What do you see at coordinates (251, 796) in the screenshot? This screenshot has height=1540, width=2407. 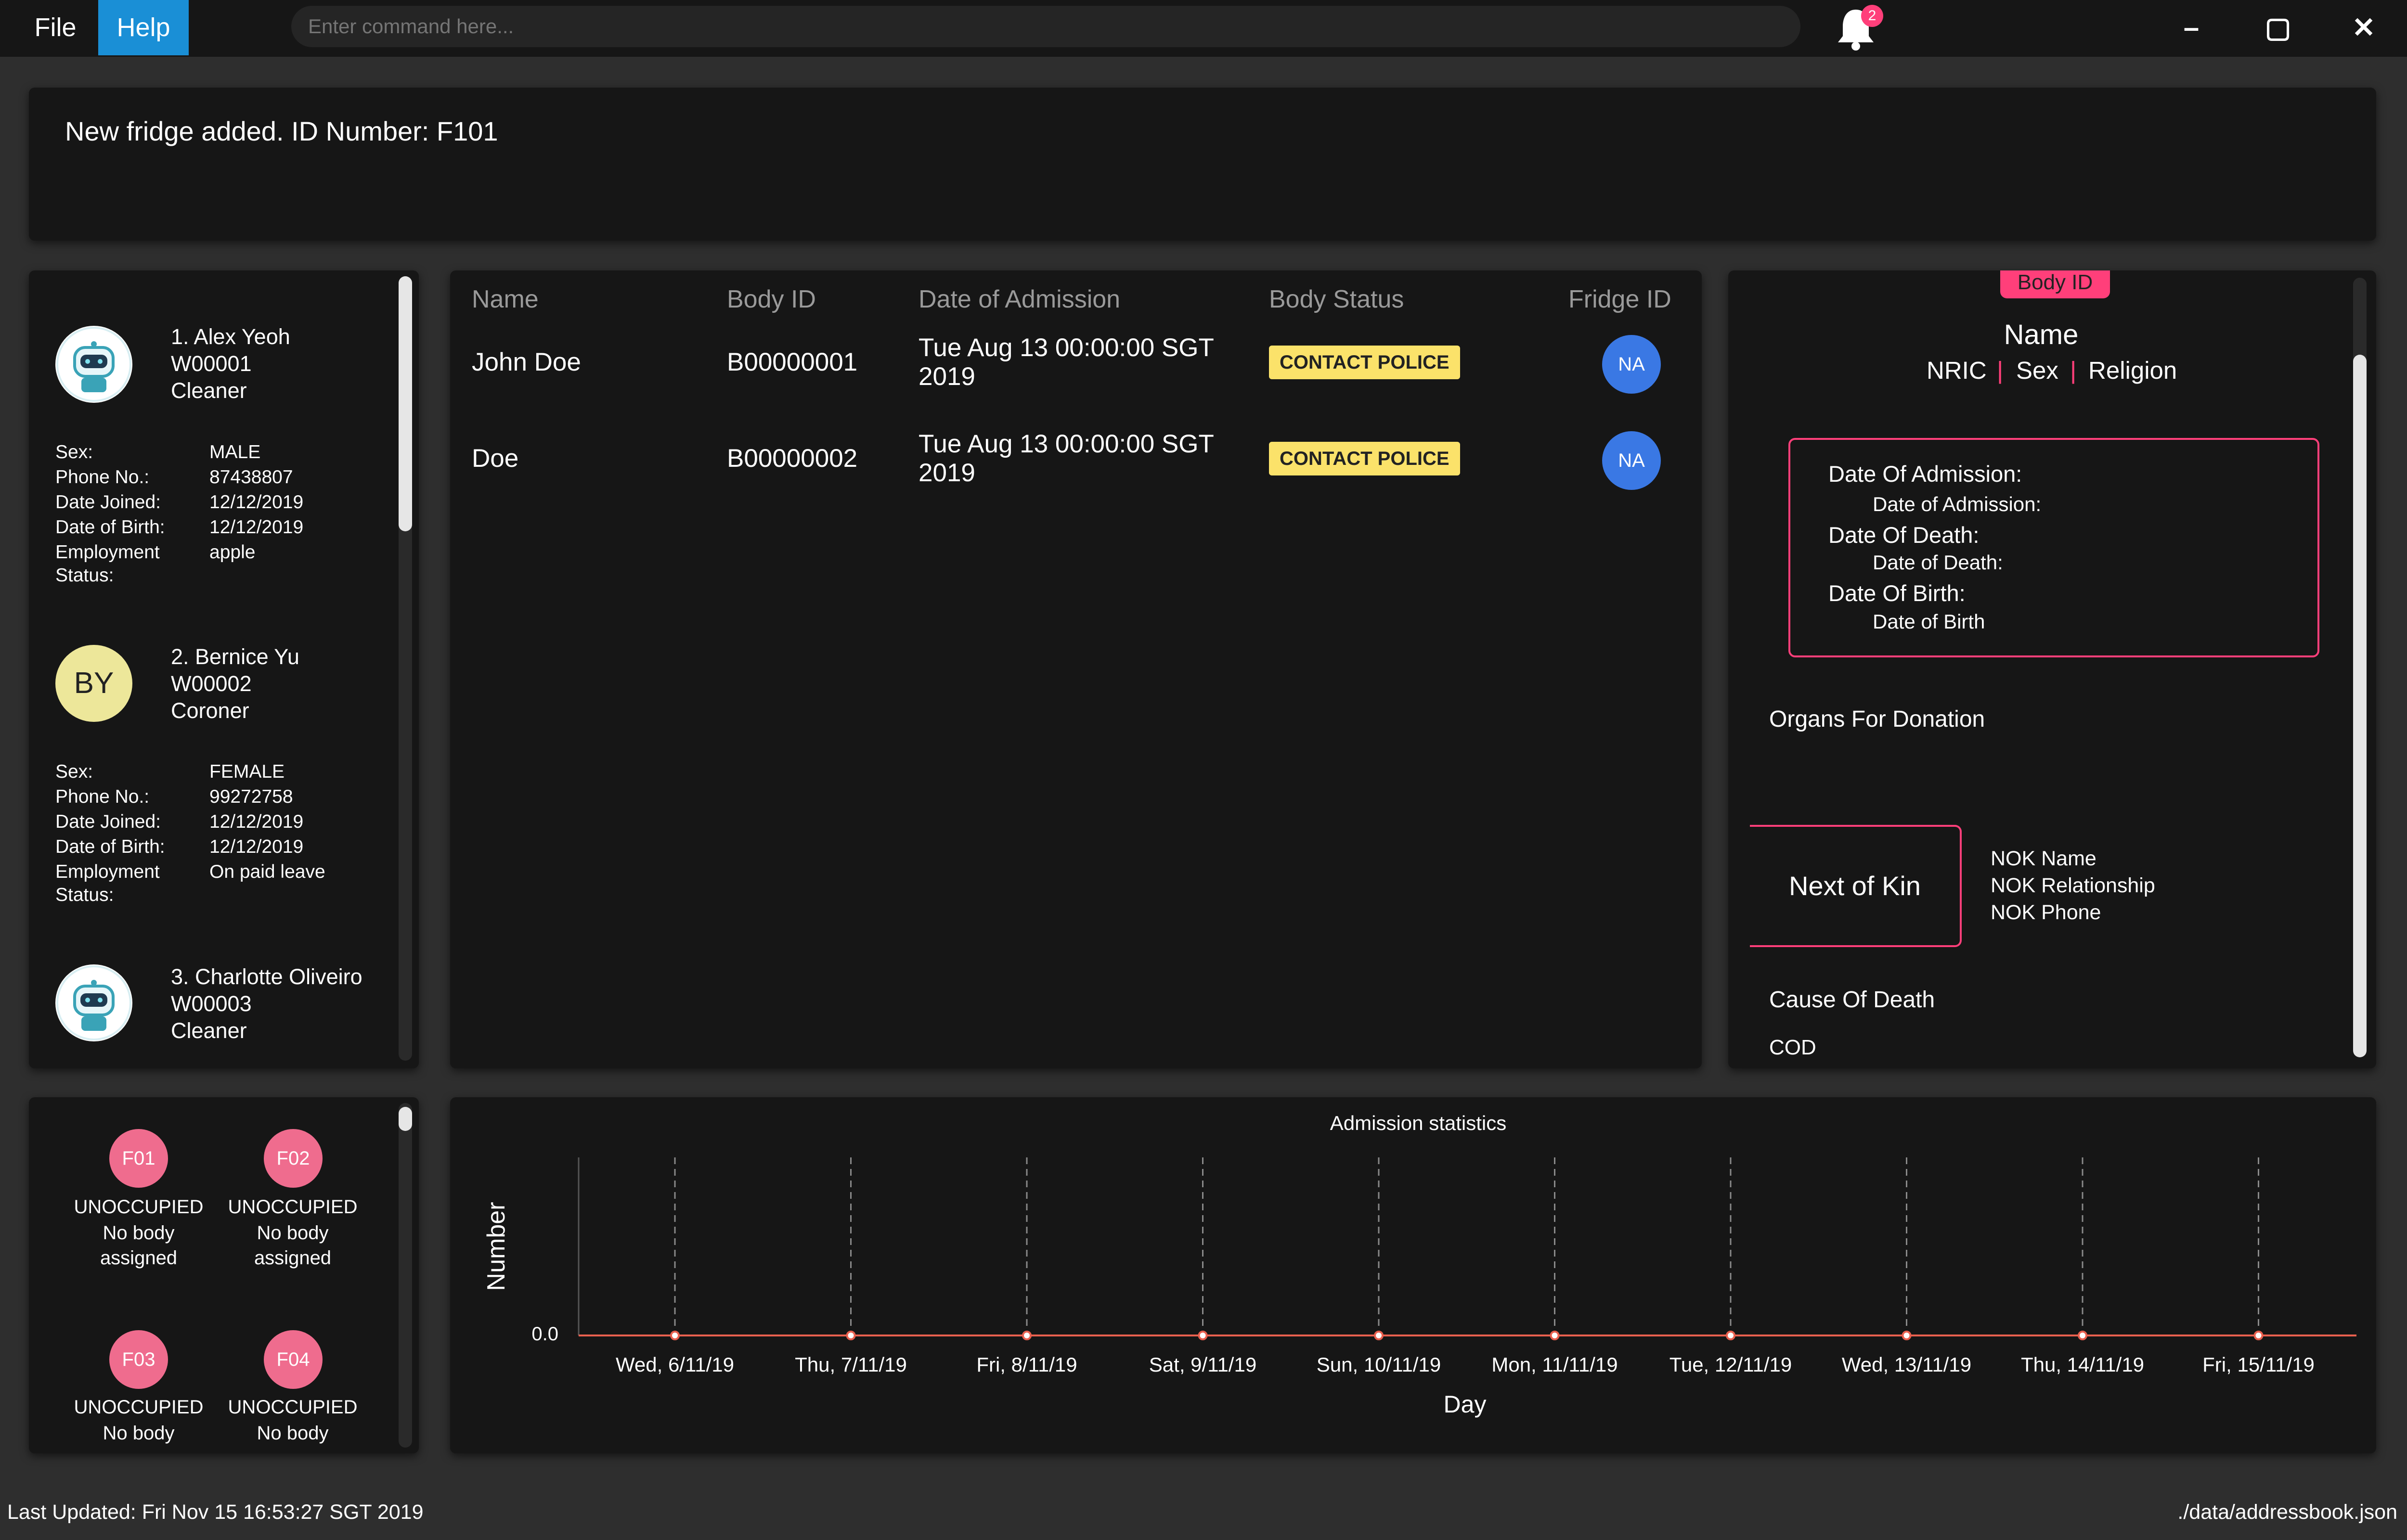 I see `value-phone: 99272758` at bounding box center [251, 796].